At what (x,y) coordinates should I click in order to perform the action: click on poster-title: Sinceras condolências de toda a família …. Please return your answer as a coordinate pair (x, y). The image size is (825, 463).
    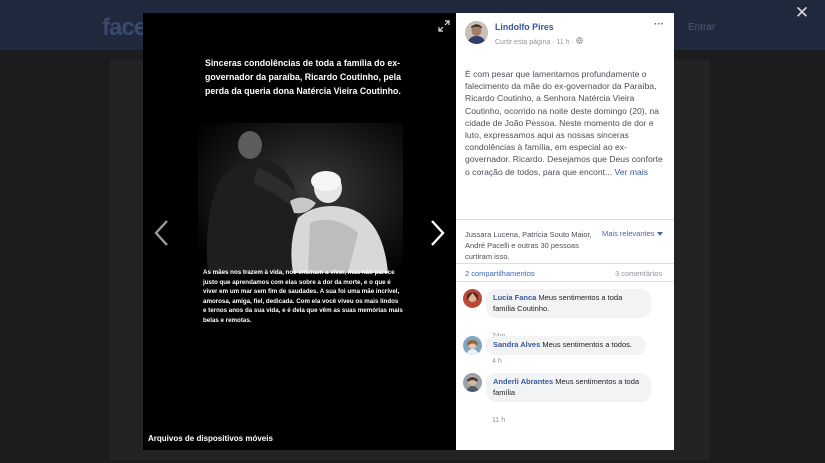
    Looking at the image, I should click on (303, 77).